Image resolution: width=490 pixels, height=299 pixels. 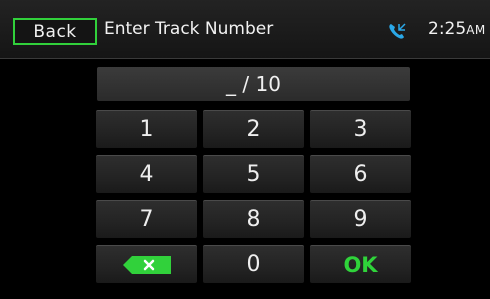 I want to click on key-5-label: 5, so click(x=253, y=174).